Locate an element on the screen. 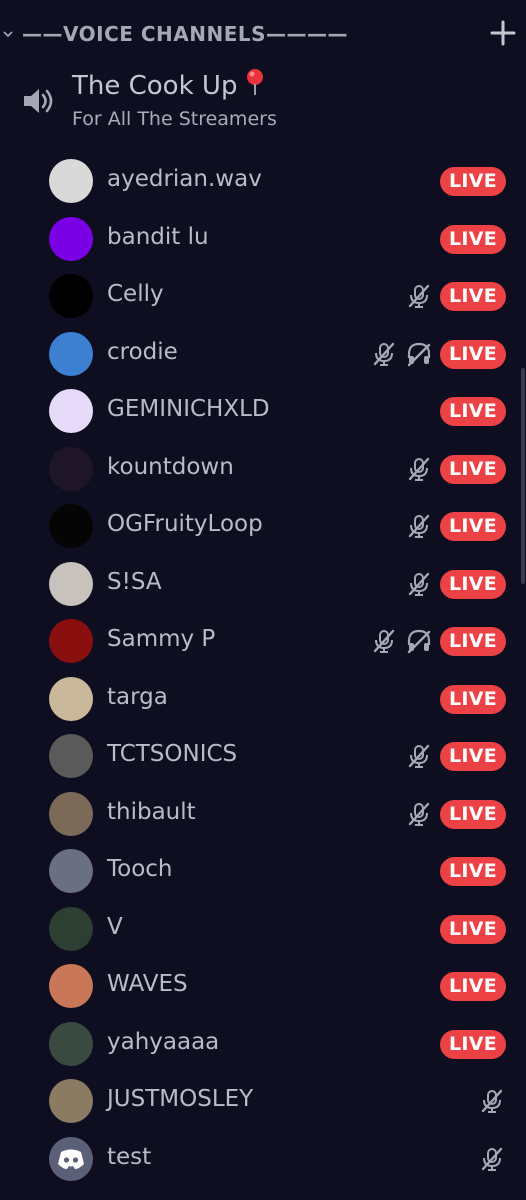 This screenshot has width=526, height=1200. member-name: TCTSONICS is located at coordinates (172, 754).